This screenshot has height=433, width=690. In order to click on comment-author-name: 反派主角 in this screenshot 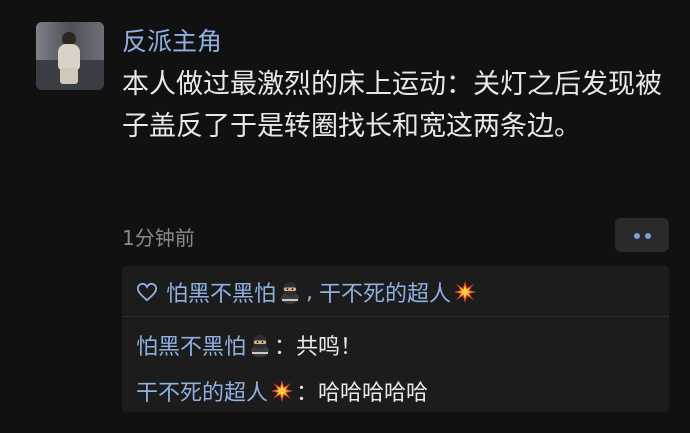, I will do `click(172, 40)`.